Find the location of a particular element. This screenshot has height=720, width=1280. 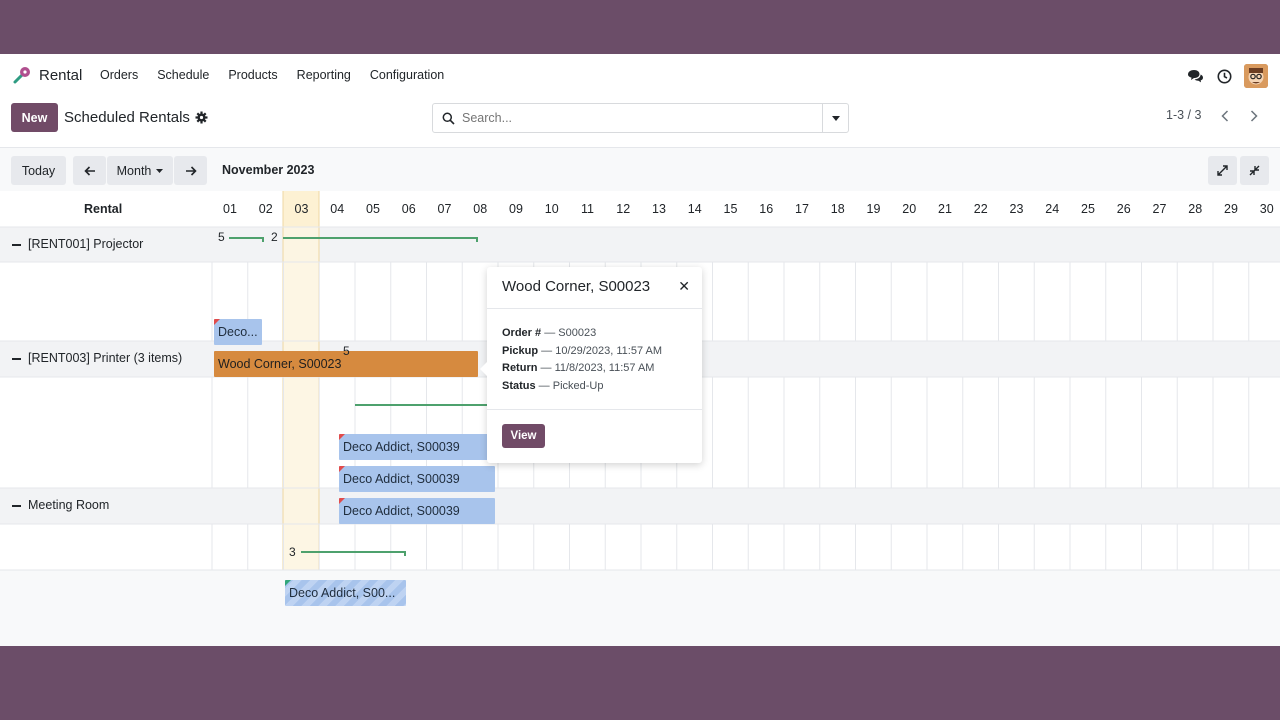

day-header-cell: 29 is located at coordinates (1231, 209).